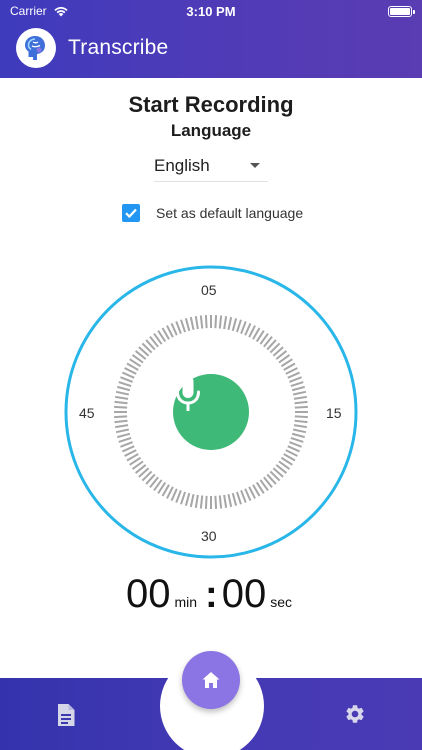 Image resolution: width=422 pixels, height=750 pixels. I want to click on timer-seconds: 00, so click(244, 594).